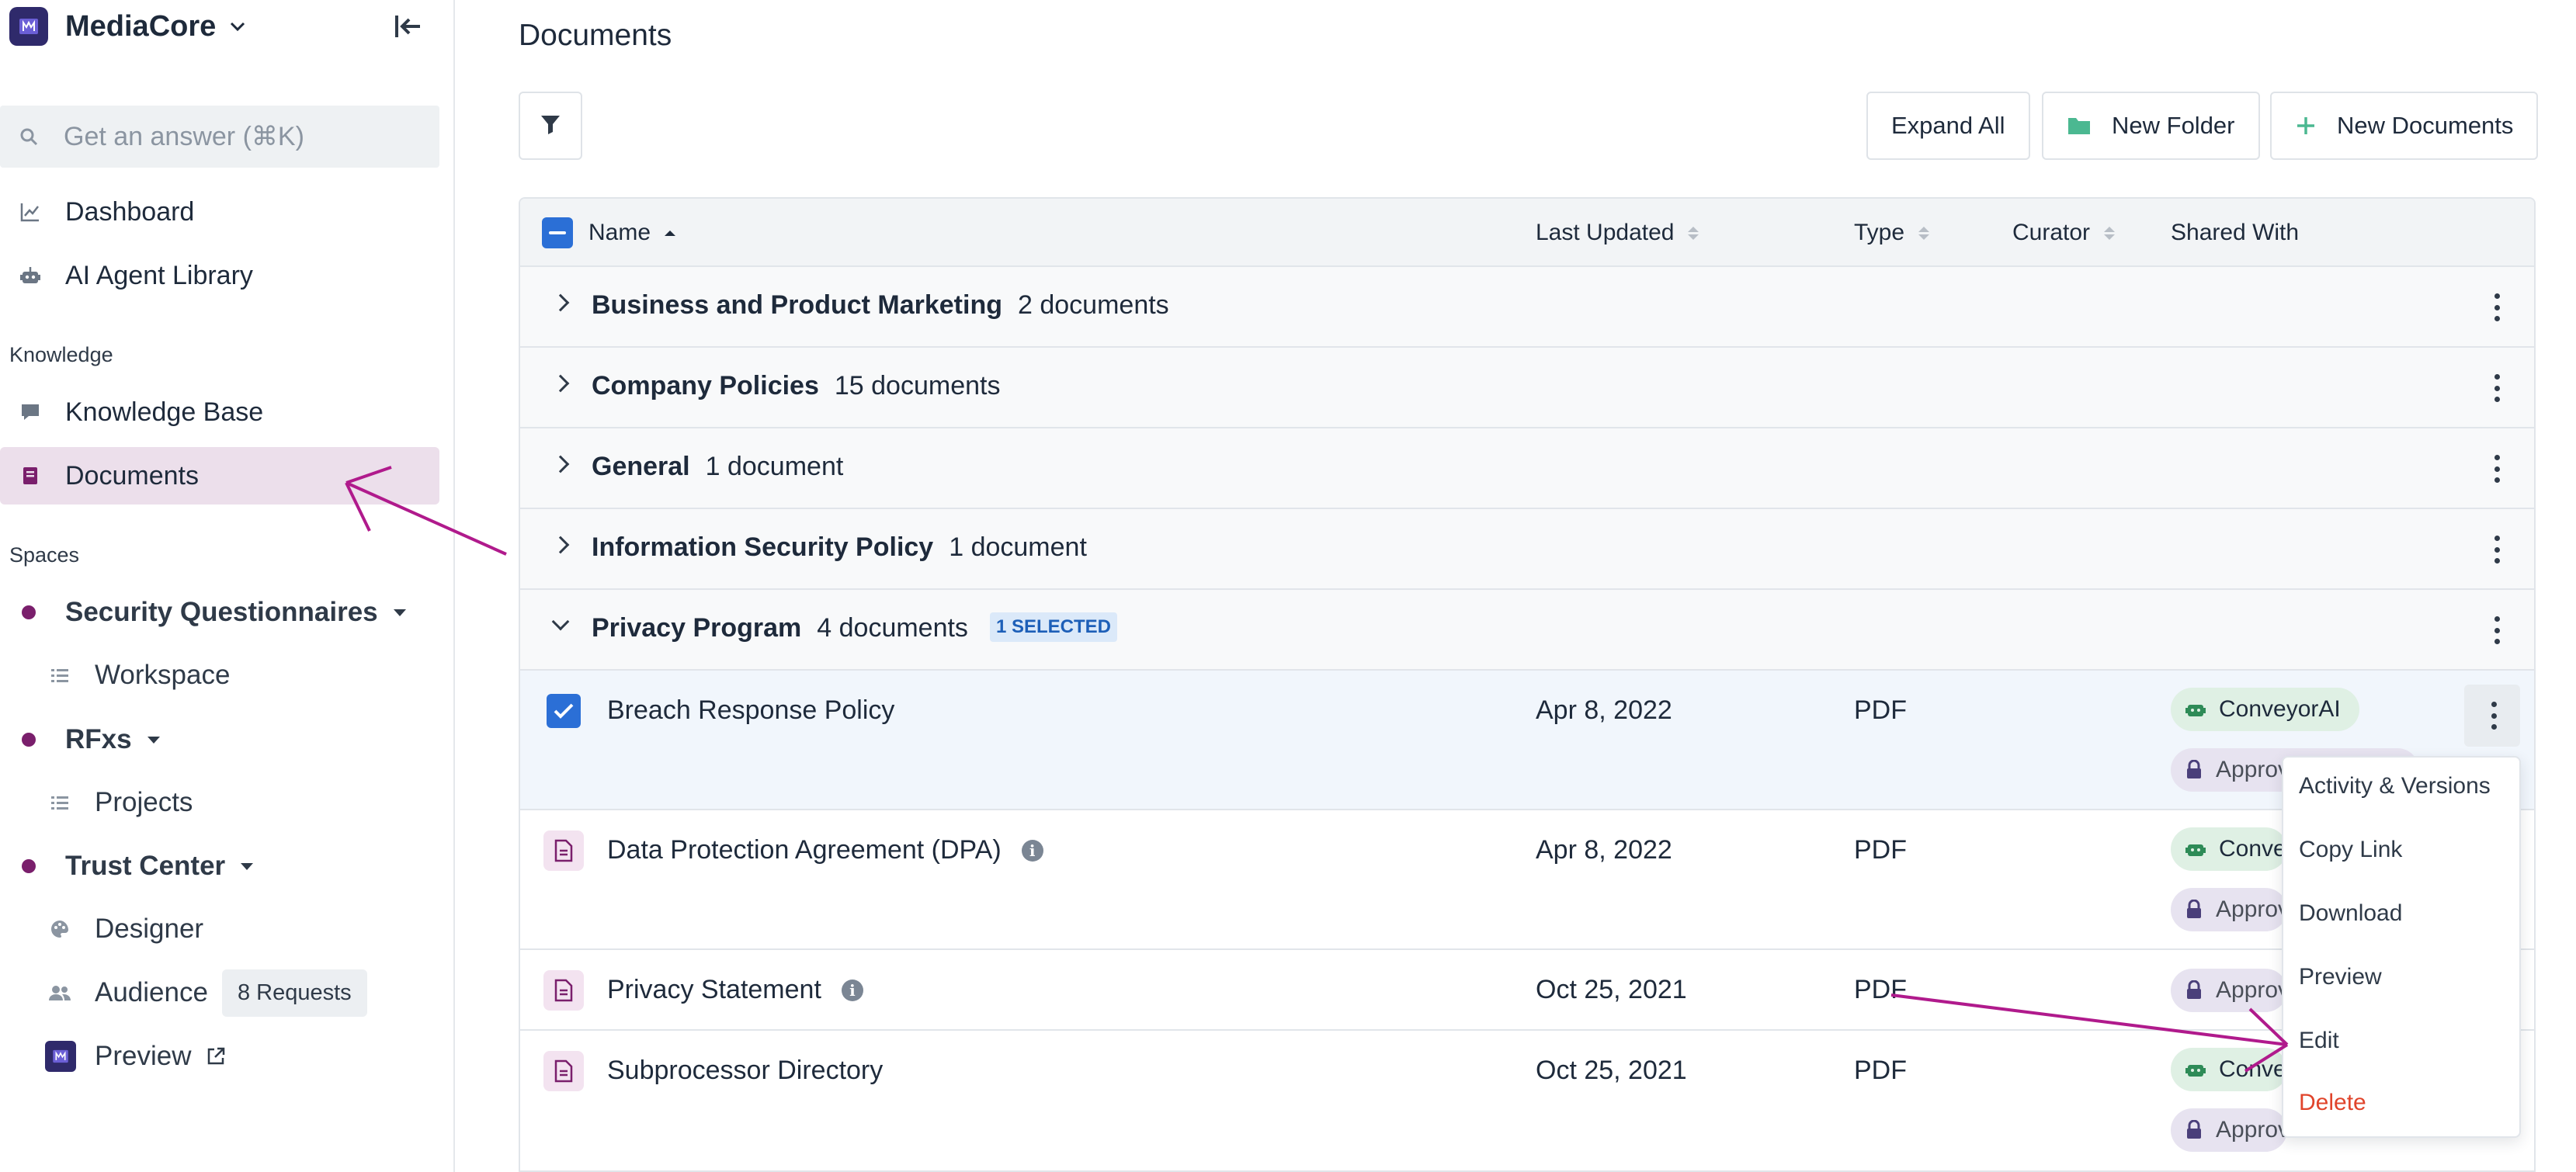 Image resolution: width=2576 pixels, height=1172 pixels. Describe the element at coordinates (2251, 990) in the screenshot. I see `tag-label: Approved` at that location.